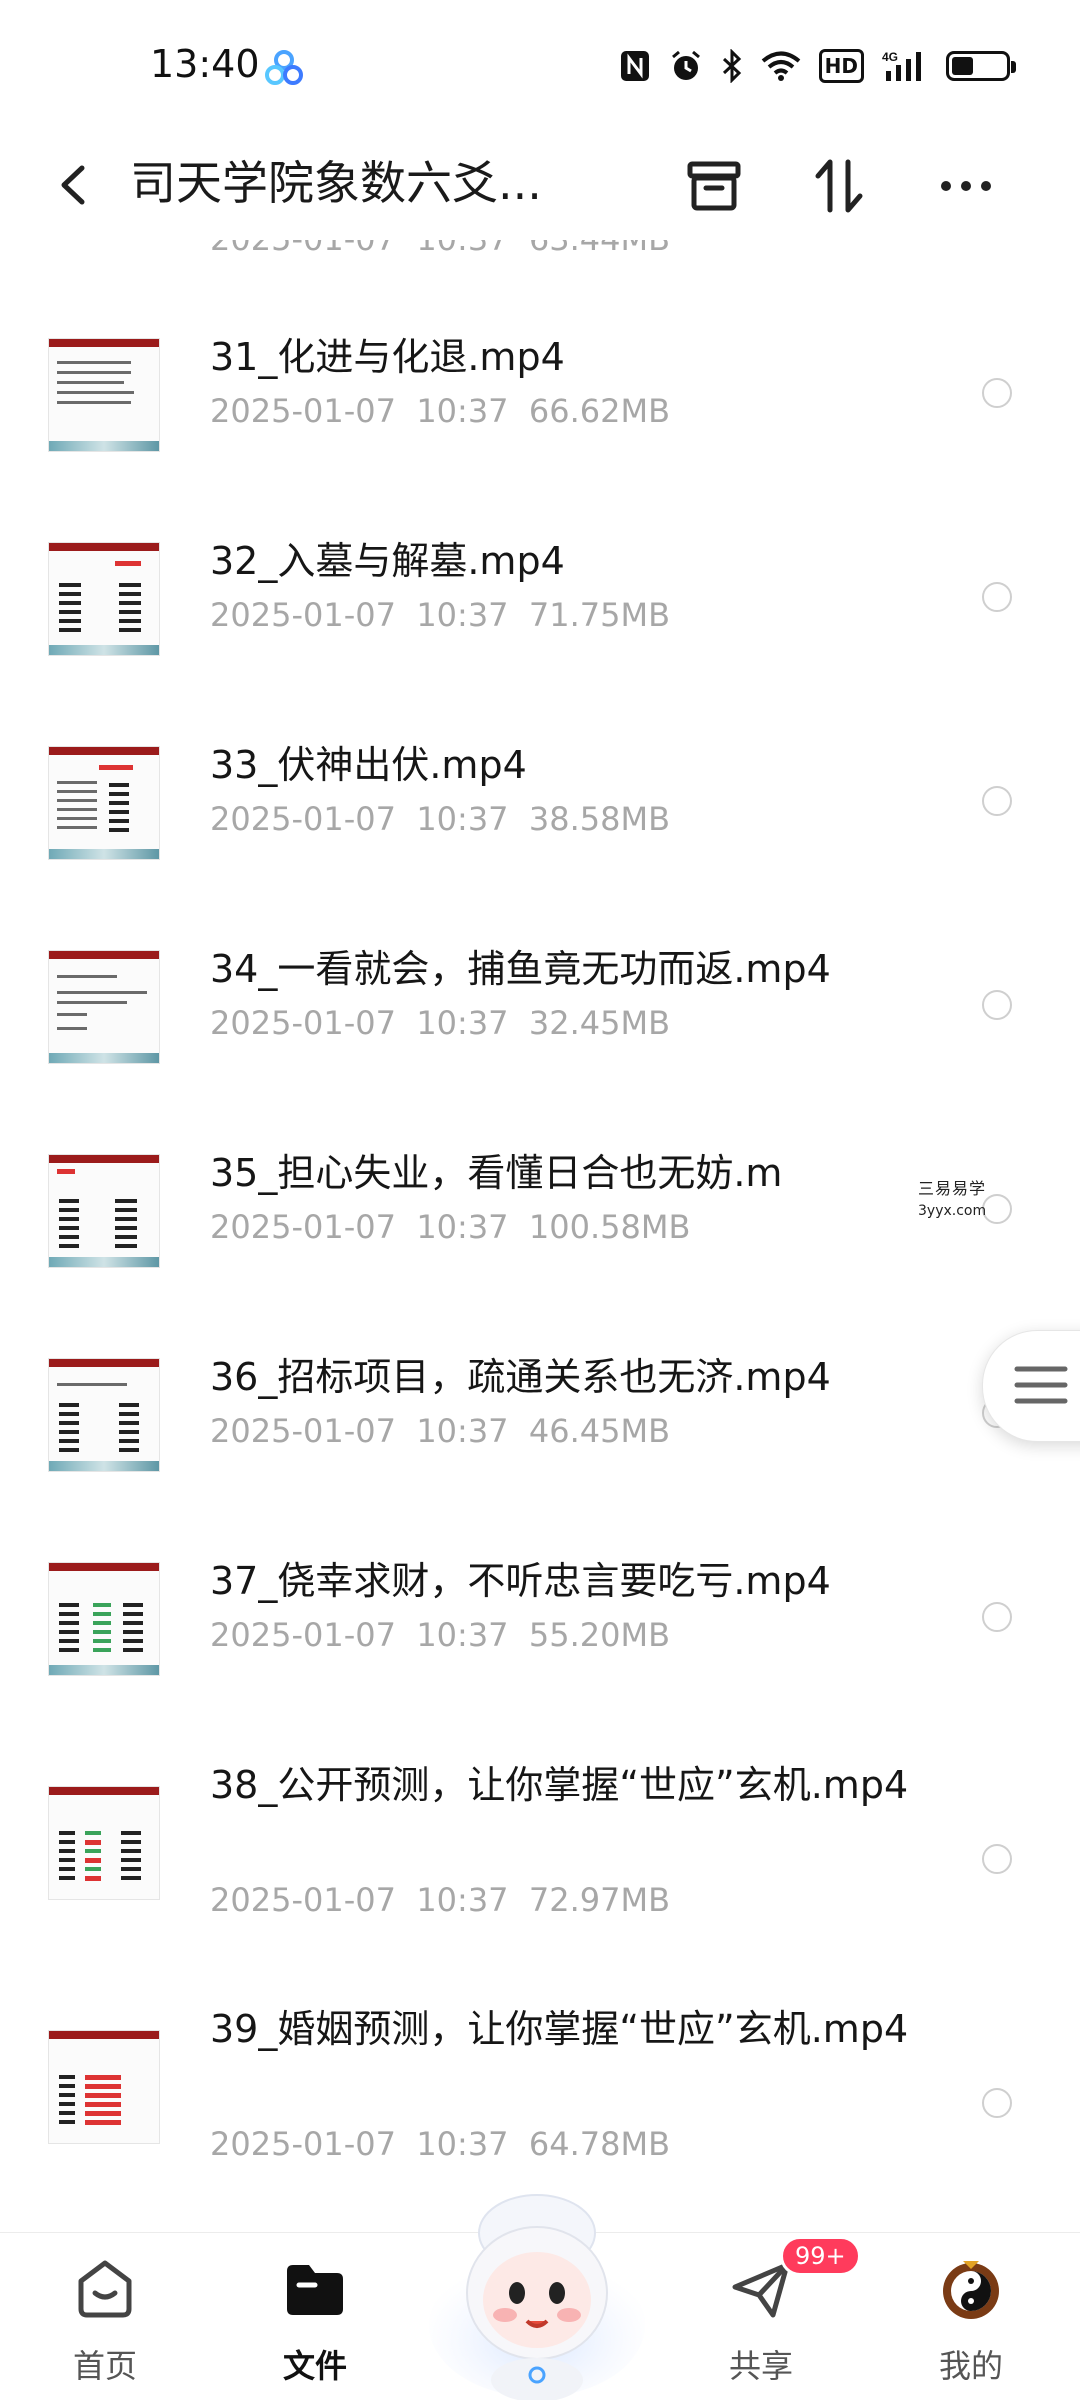 This screenshot has width=1080, height=2401. What do you see at coordinates (761, 2364) in the screenshot?
I see `nav-share-label: 共享` at bounding box center [761, 2364].